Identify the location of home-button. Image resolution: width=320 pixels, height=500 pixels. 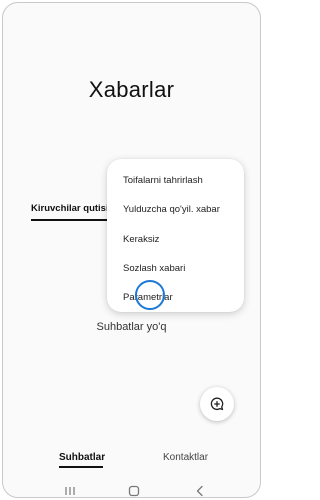
(134, 490).